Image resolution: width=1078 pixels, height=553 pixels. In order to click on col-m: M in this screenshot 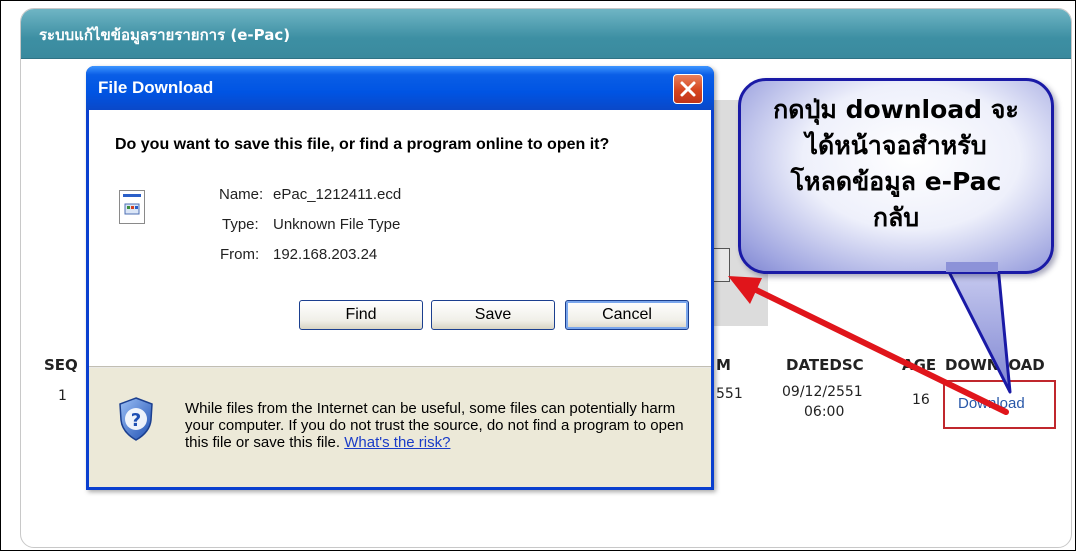, I will do `click(723, 365)`.